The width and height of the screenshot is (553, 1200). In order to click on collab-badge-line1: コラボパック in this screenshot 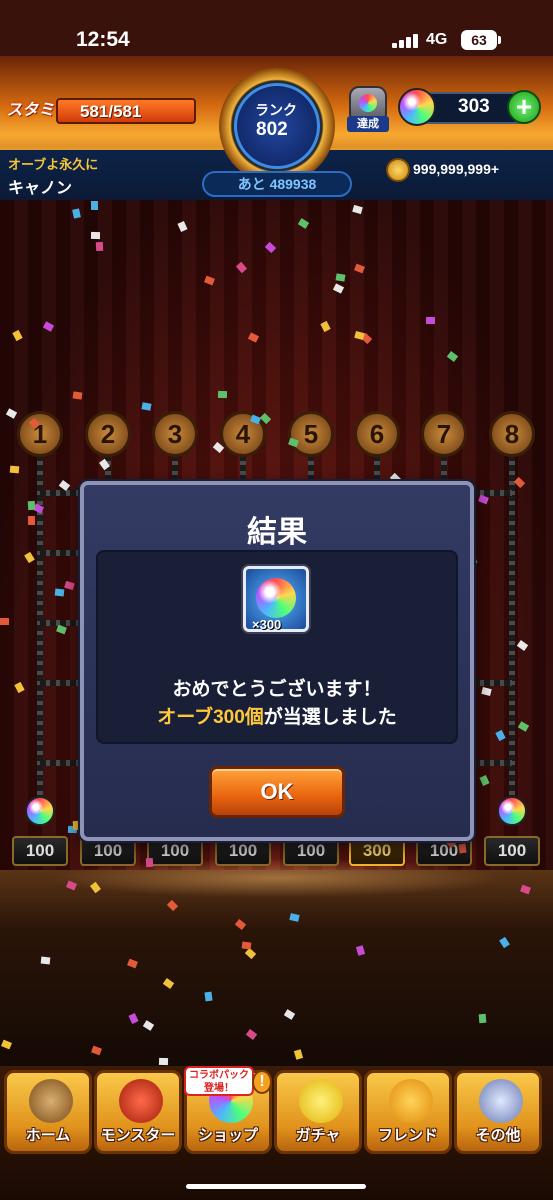, I will do `click(219, 1075)`.